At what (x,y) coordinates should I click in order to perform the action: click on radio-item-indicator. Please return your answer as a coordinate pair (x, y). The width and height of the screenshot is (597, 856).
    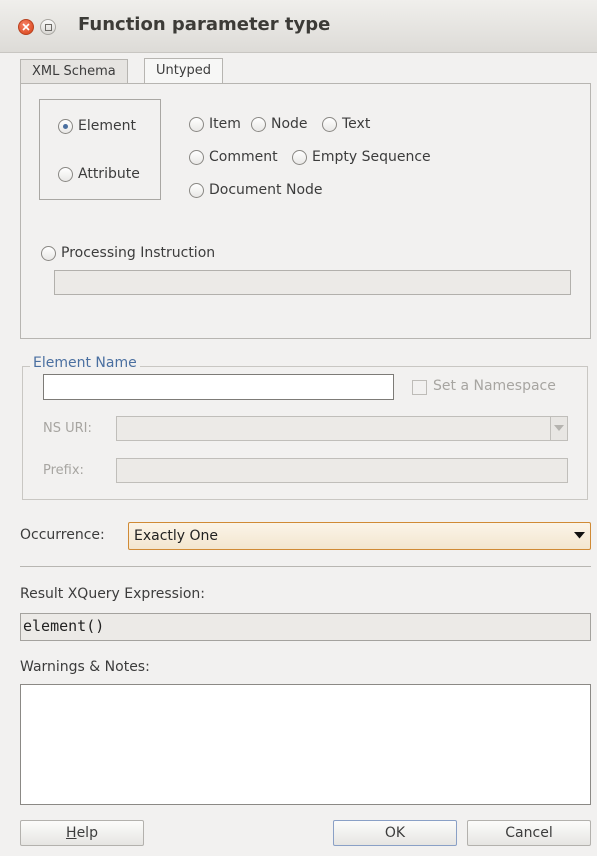
    Looking at the image, I should click on (196, 124).